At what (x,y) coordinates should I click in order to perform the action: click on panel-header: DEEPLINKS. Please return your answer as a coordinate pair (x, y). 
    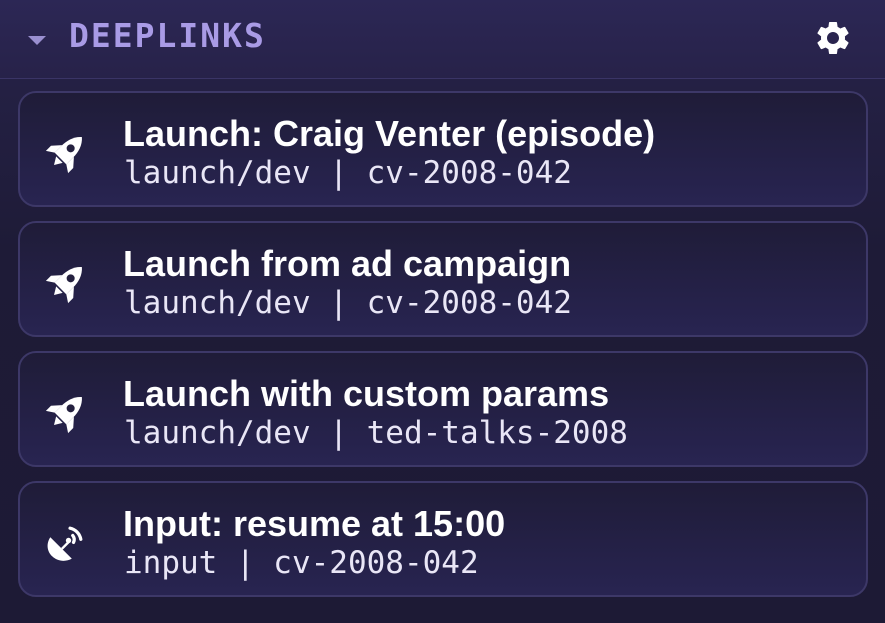
    Looking at the image, I should click on (442, 39).